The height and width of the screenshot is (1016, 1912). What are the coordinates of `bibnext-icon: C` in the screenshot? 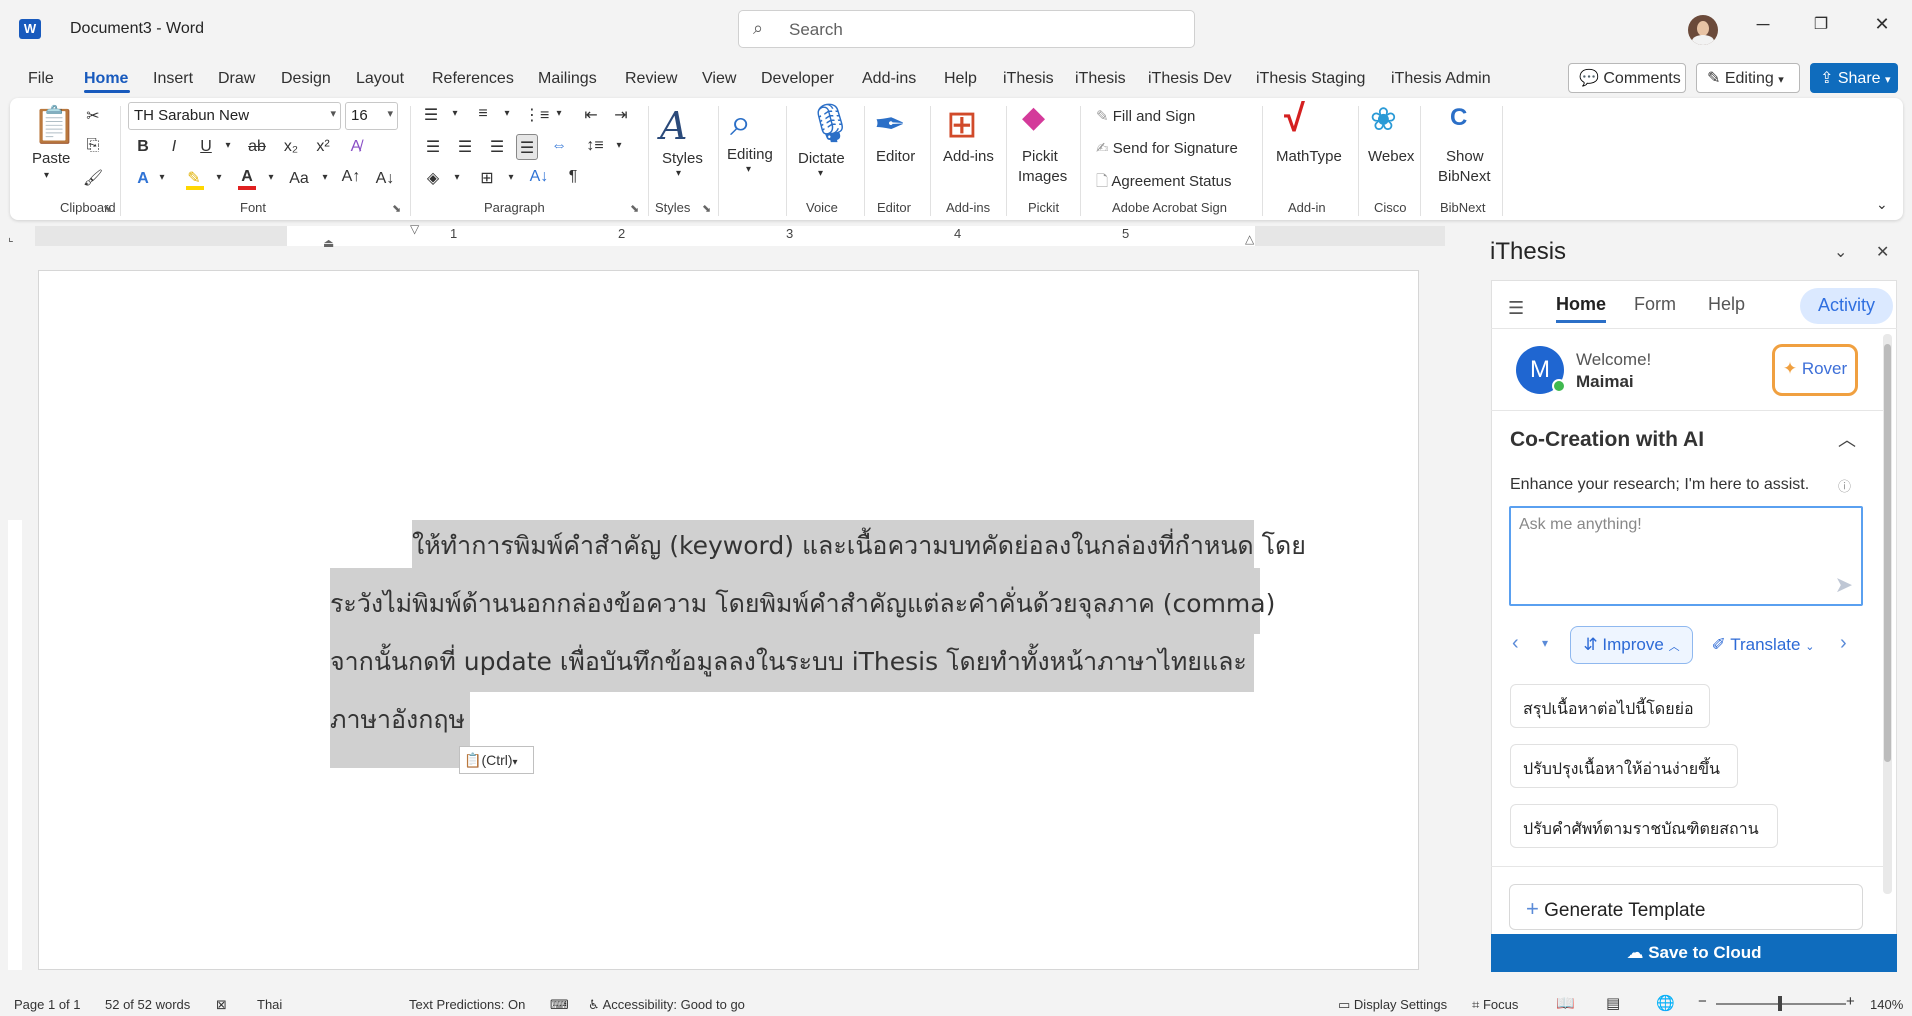 It's located at (1458, 118).